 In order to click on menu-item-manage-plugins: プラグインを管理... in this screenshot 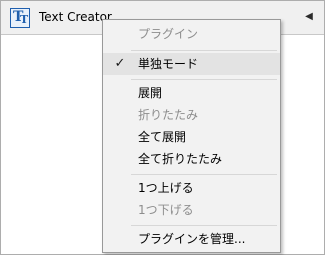, I will do `click(191, 239)`.